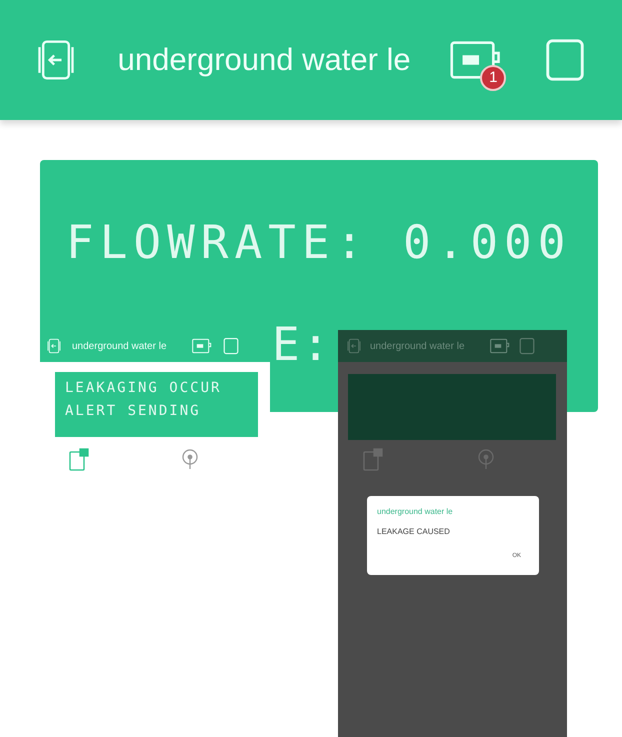 Image resolution: width=622 pixels, height=737 pixels. I want to click on dialog-message: LEAKAGE CAUSED, so click(414, 532).